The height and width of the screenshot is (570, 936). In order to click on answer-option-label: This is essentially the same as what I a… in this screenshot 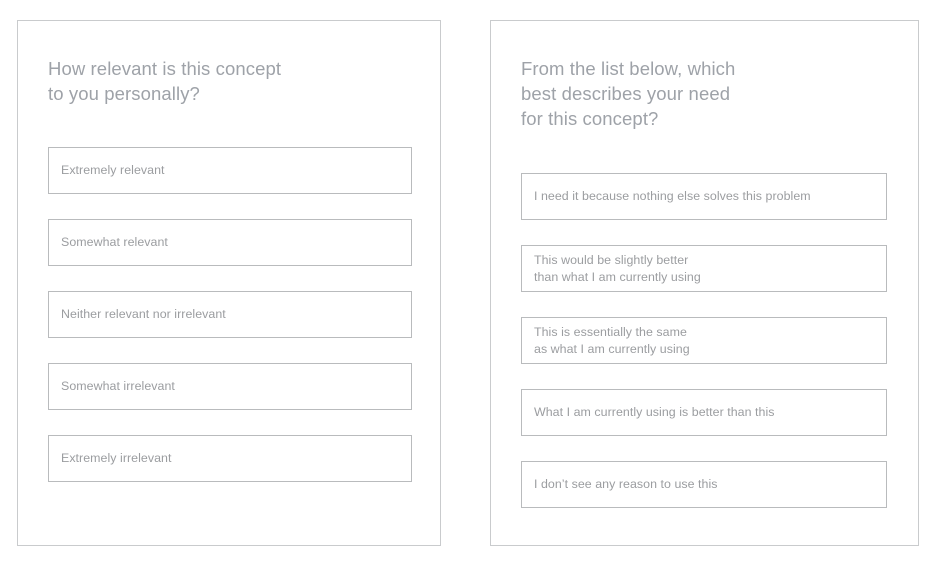, I will do `click(612, 340)`.